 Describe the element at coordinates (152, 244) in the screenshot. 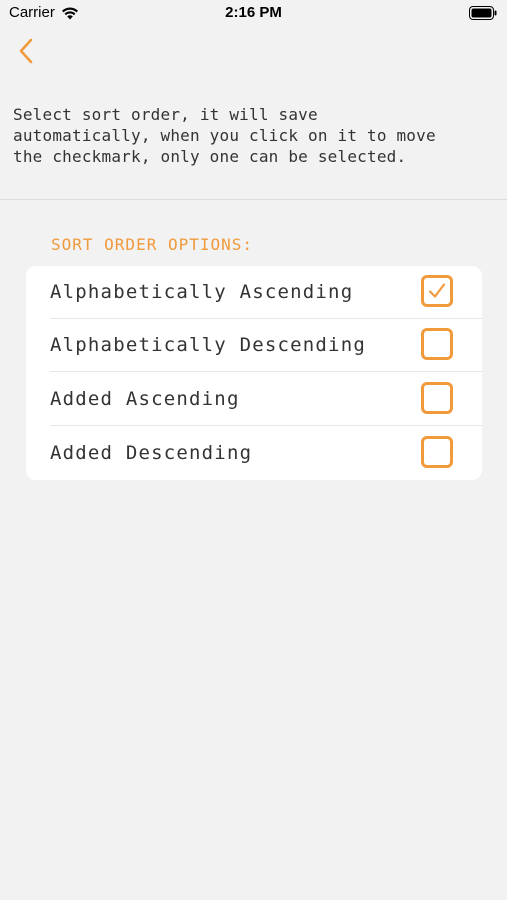

I see `section-header: SORT ORDER OPTIONS:` at that location.